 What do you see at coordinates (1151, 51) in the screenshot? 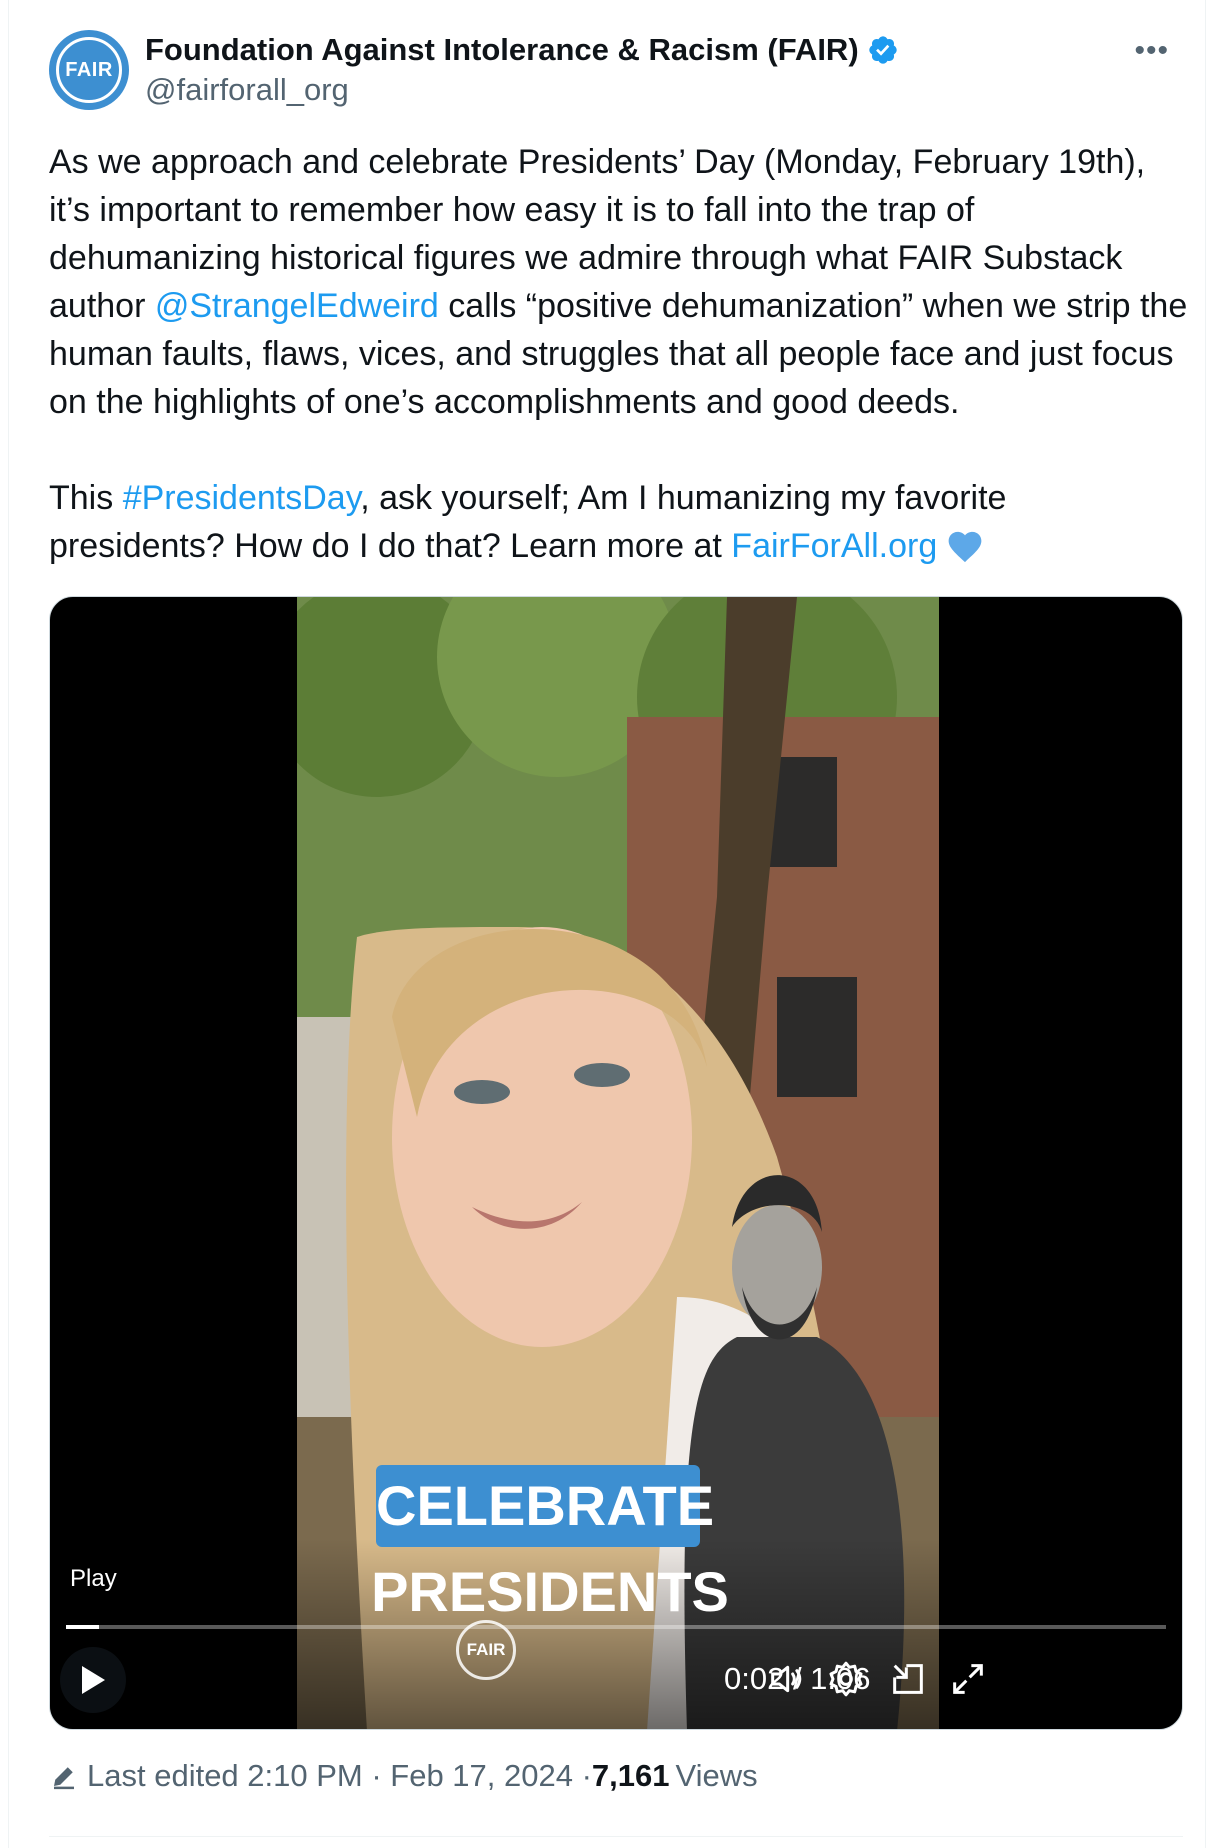
I see `more-icon: •••` at bounding box center [1151, 51].